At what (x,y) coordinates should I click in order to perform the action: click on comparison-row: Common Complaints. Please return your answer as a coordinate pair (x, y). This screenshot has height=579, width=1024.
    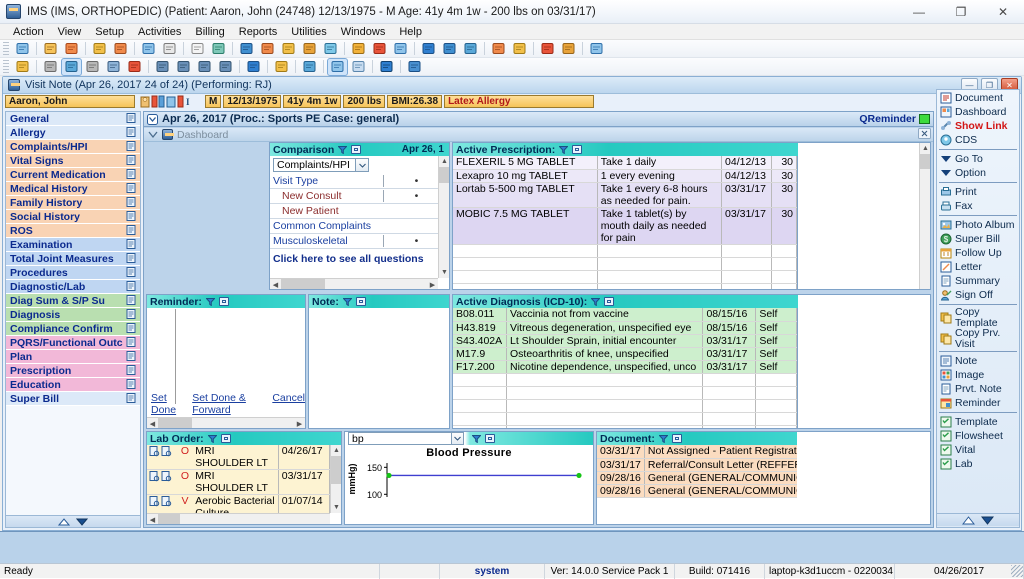
    Looking at the image, I should click on (359, 226).